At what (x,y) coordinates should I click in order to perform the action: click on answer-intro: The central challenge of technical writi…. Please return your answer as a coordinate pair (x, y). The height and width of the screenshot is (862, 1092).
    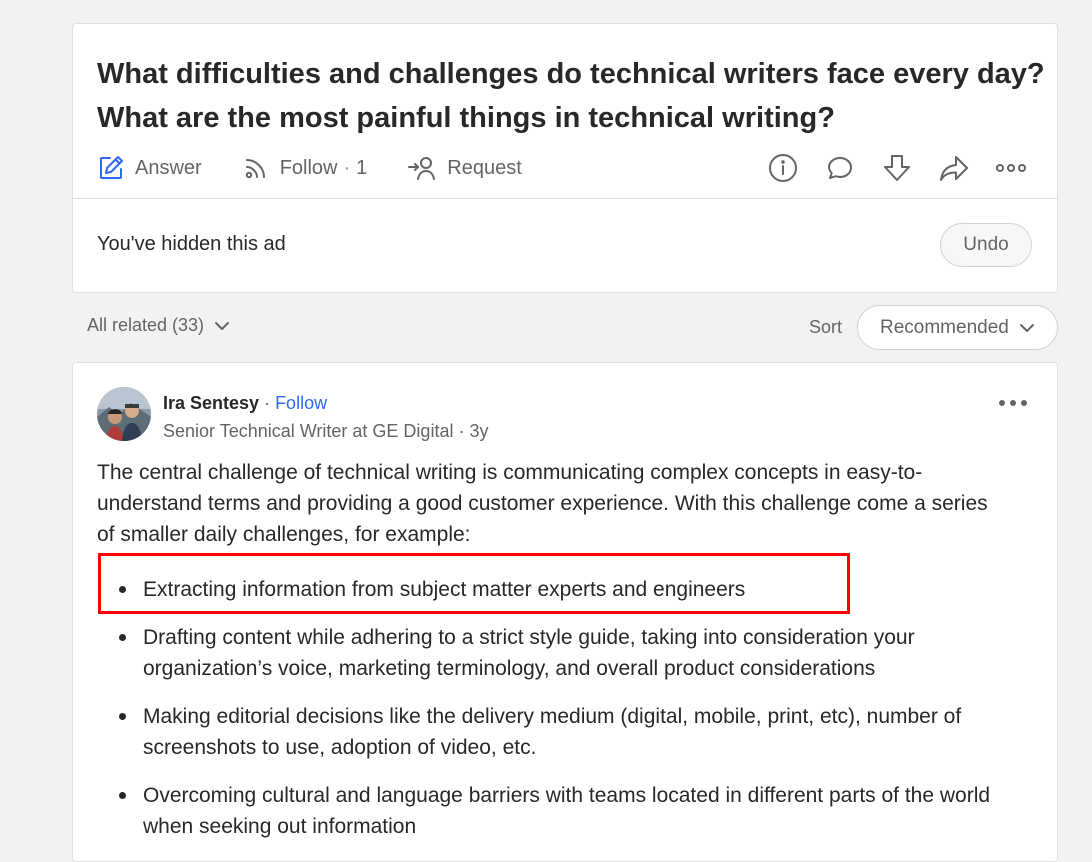
    Looking at the image, I should click on (542, 503).